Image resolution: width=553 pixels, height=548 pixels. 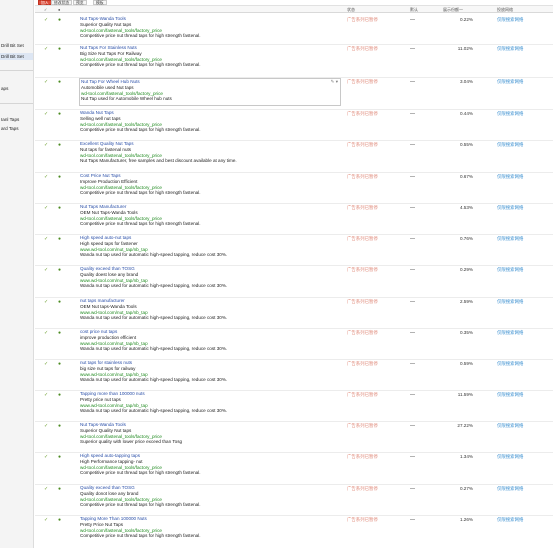 What do you see at coordinates (466, 207) in the screenshot?
I see `impression-share: 4.53%` at bounding box center [466, 207].